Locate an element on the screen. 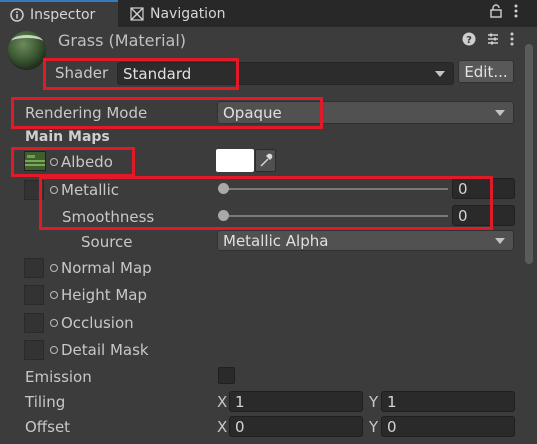 The height and width of the screenshot is (444, 537). normal-map-label-group: Normal Map is located at coordinates (101, 268).